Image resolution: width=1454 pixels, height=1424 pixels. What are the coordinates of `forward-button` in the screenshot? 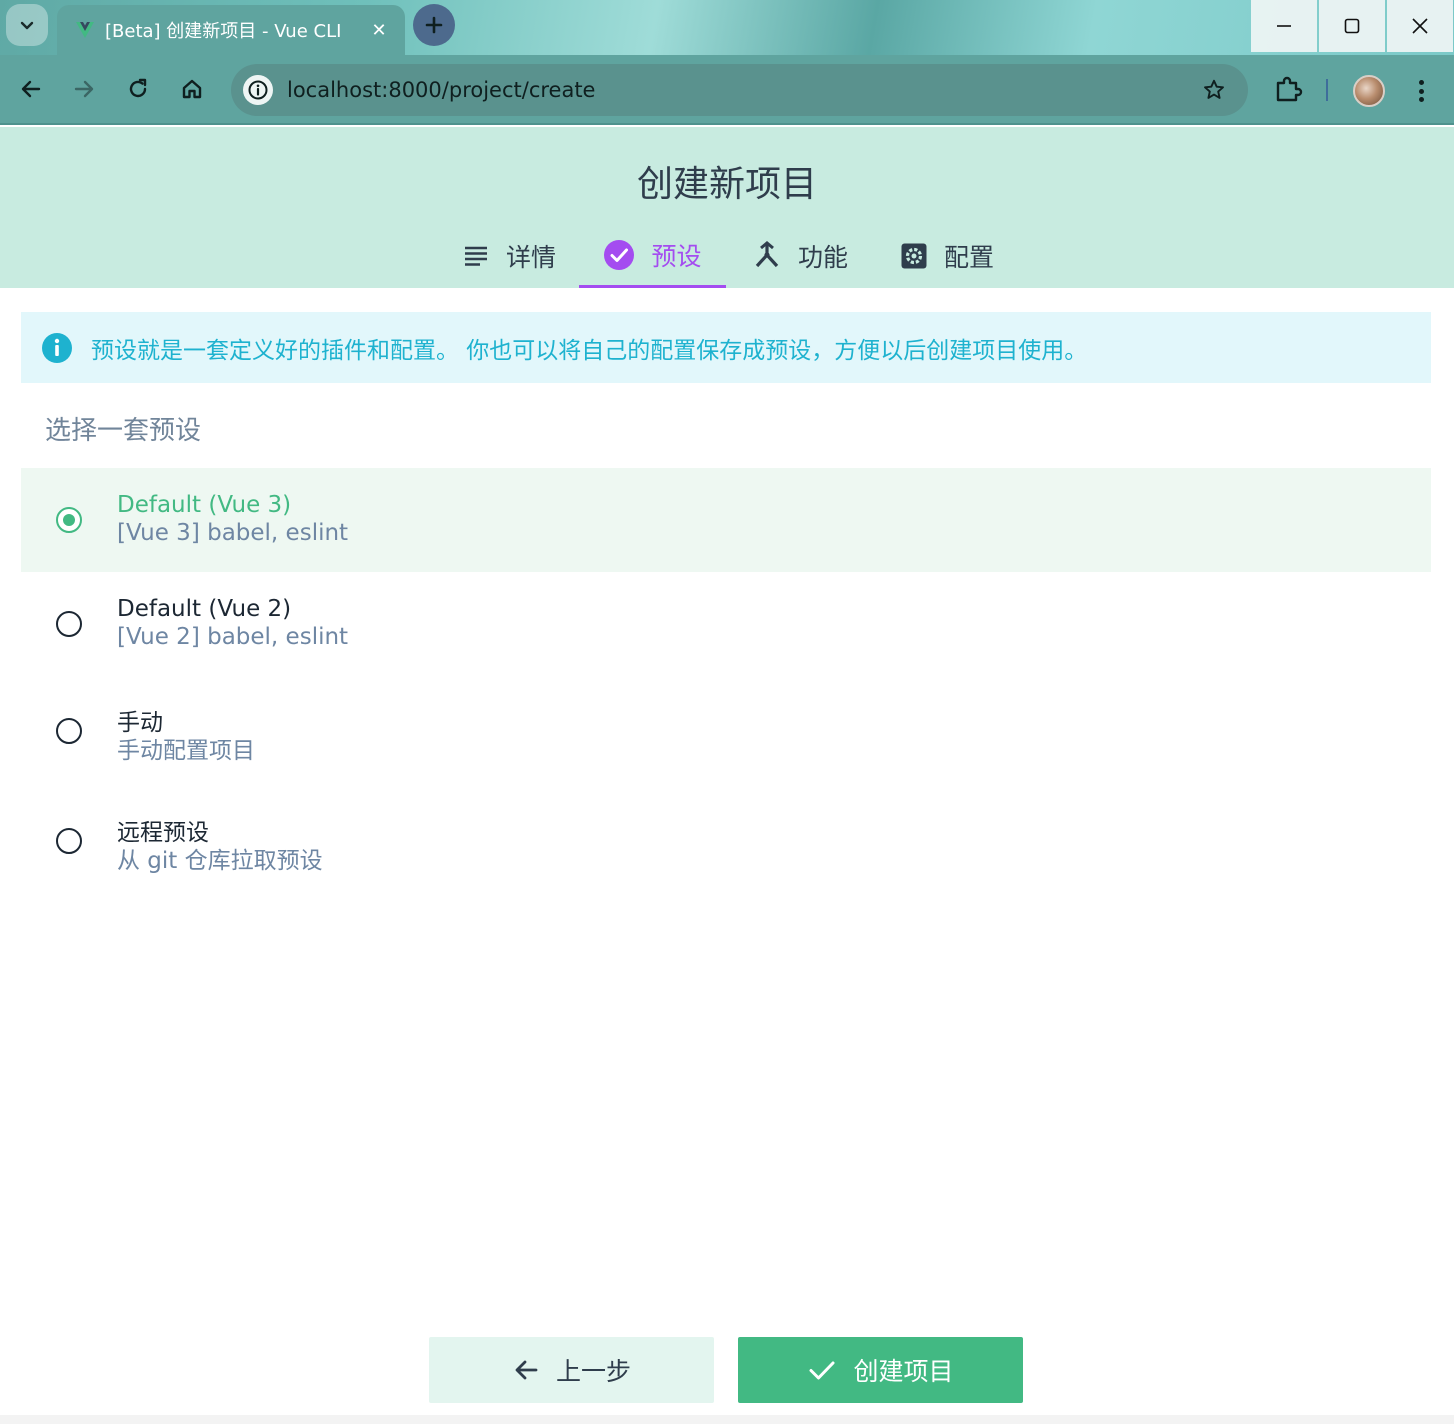 It's located at (84, 89).